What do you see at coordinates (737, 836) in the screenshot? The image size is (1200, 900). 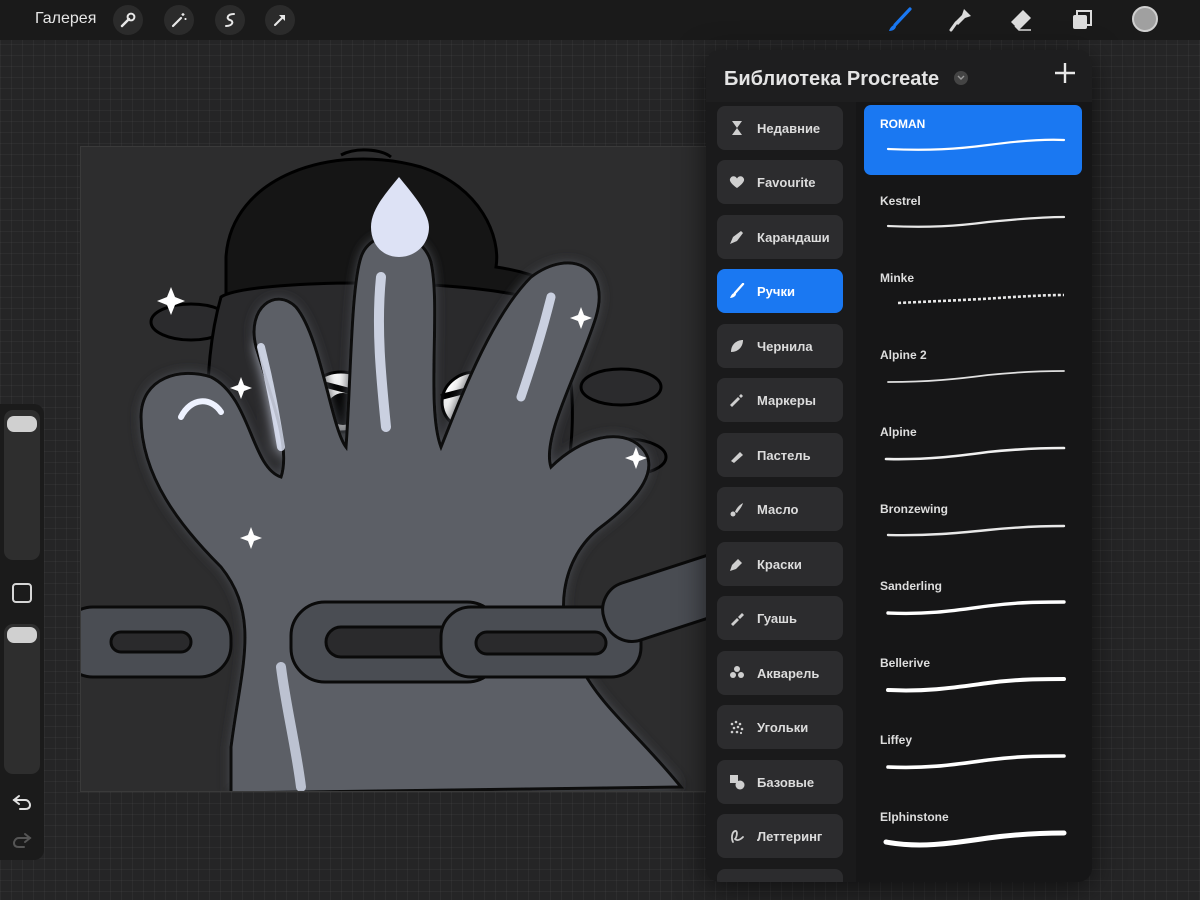 I see `lettering-icon` at bounding box center [737, 836].